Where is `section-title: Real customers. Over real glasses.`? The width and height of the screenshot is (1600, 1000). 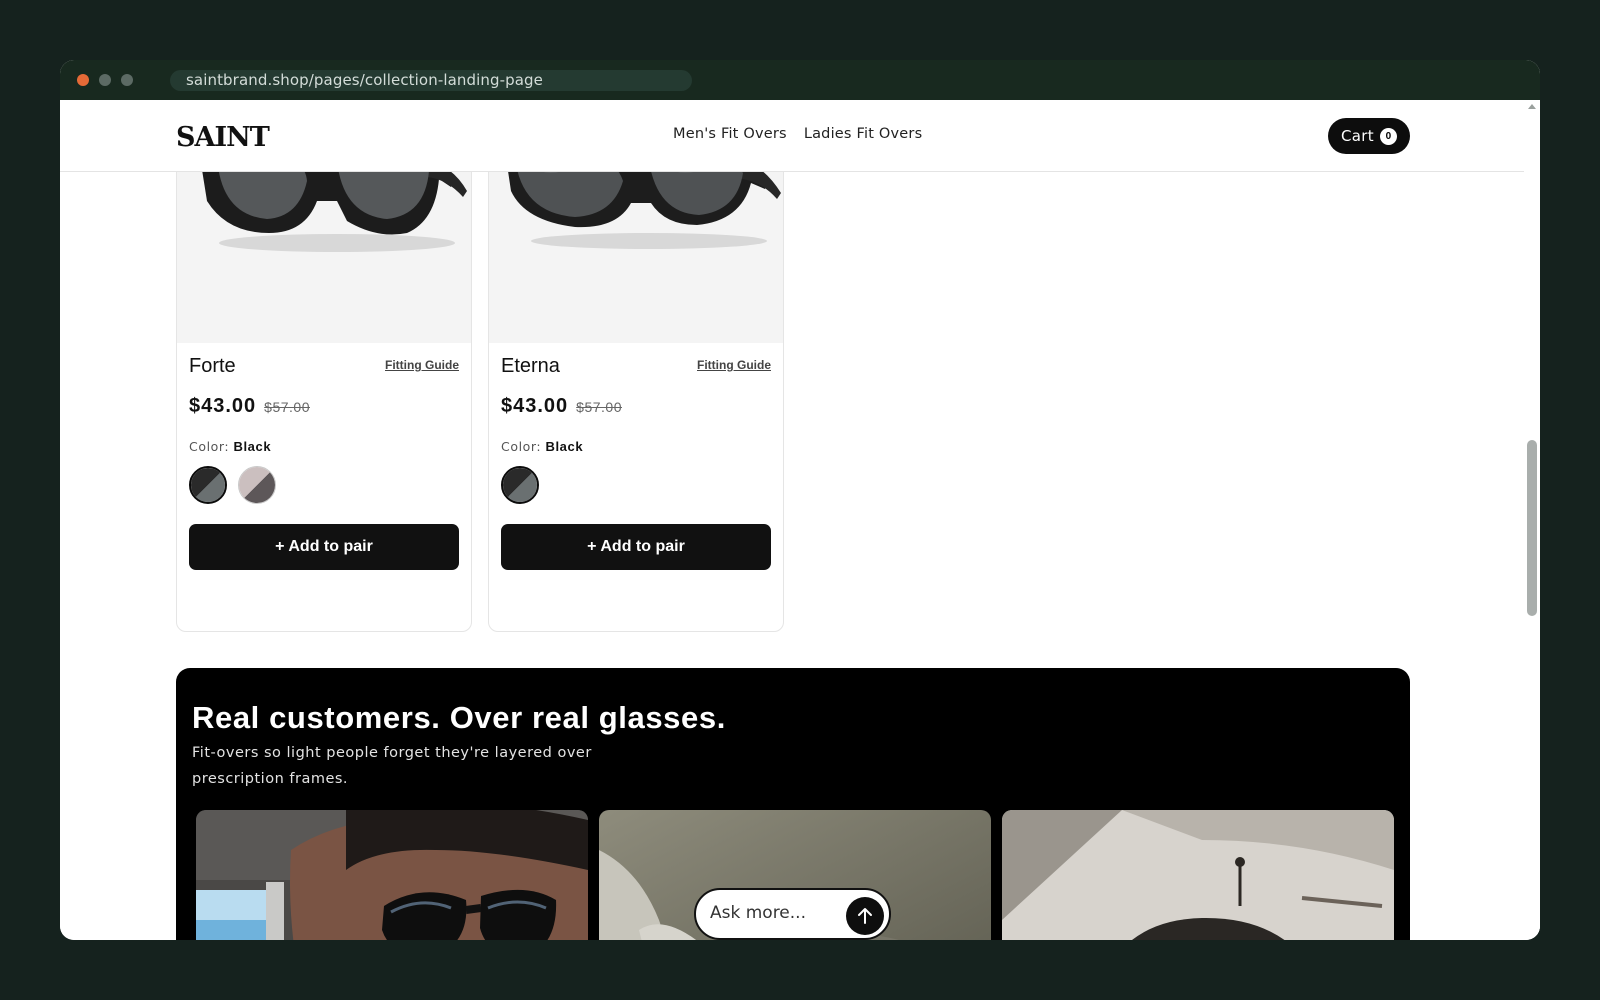 section-title: Real customers. Over real glasses. is located at coordinates (459, 717).